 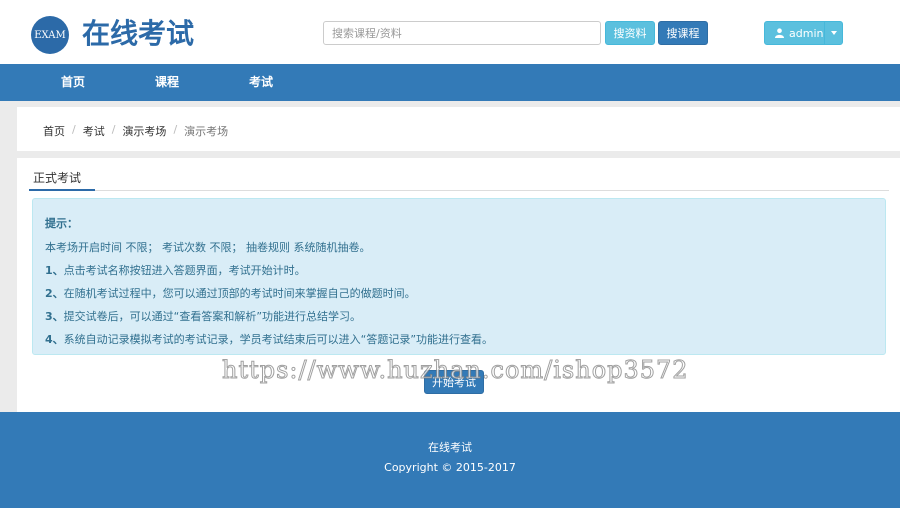 I want to click on user-dropdown-toggle, so click(x=833, y=33).